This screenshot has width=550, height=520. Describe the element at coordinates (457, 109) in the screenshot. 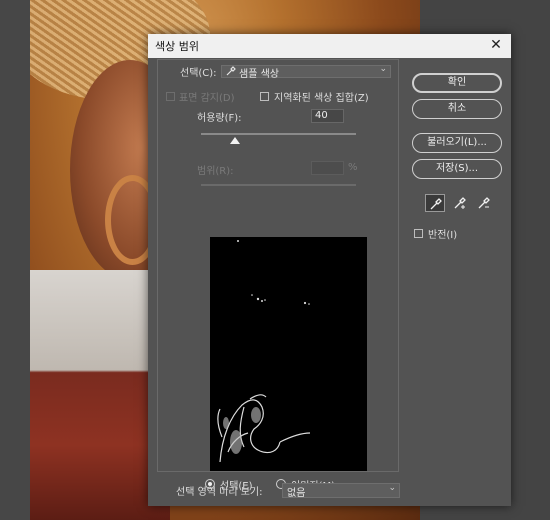

I see `cancel-button: 취소` at that location.